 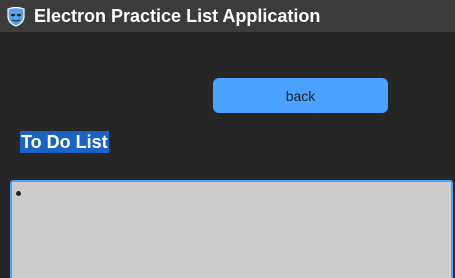 What do you see at coordinates (300, 95) in the screenshot?
I see `back-button: back` at bounding box center [300, 95].